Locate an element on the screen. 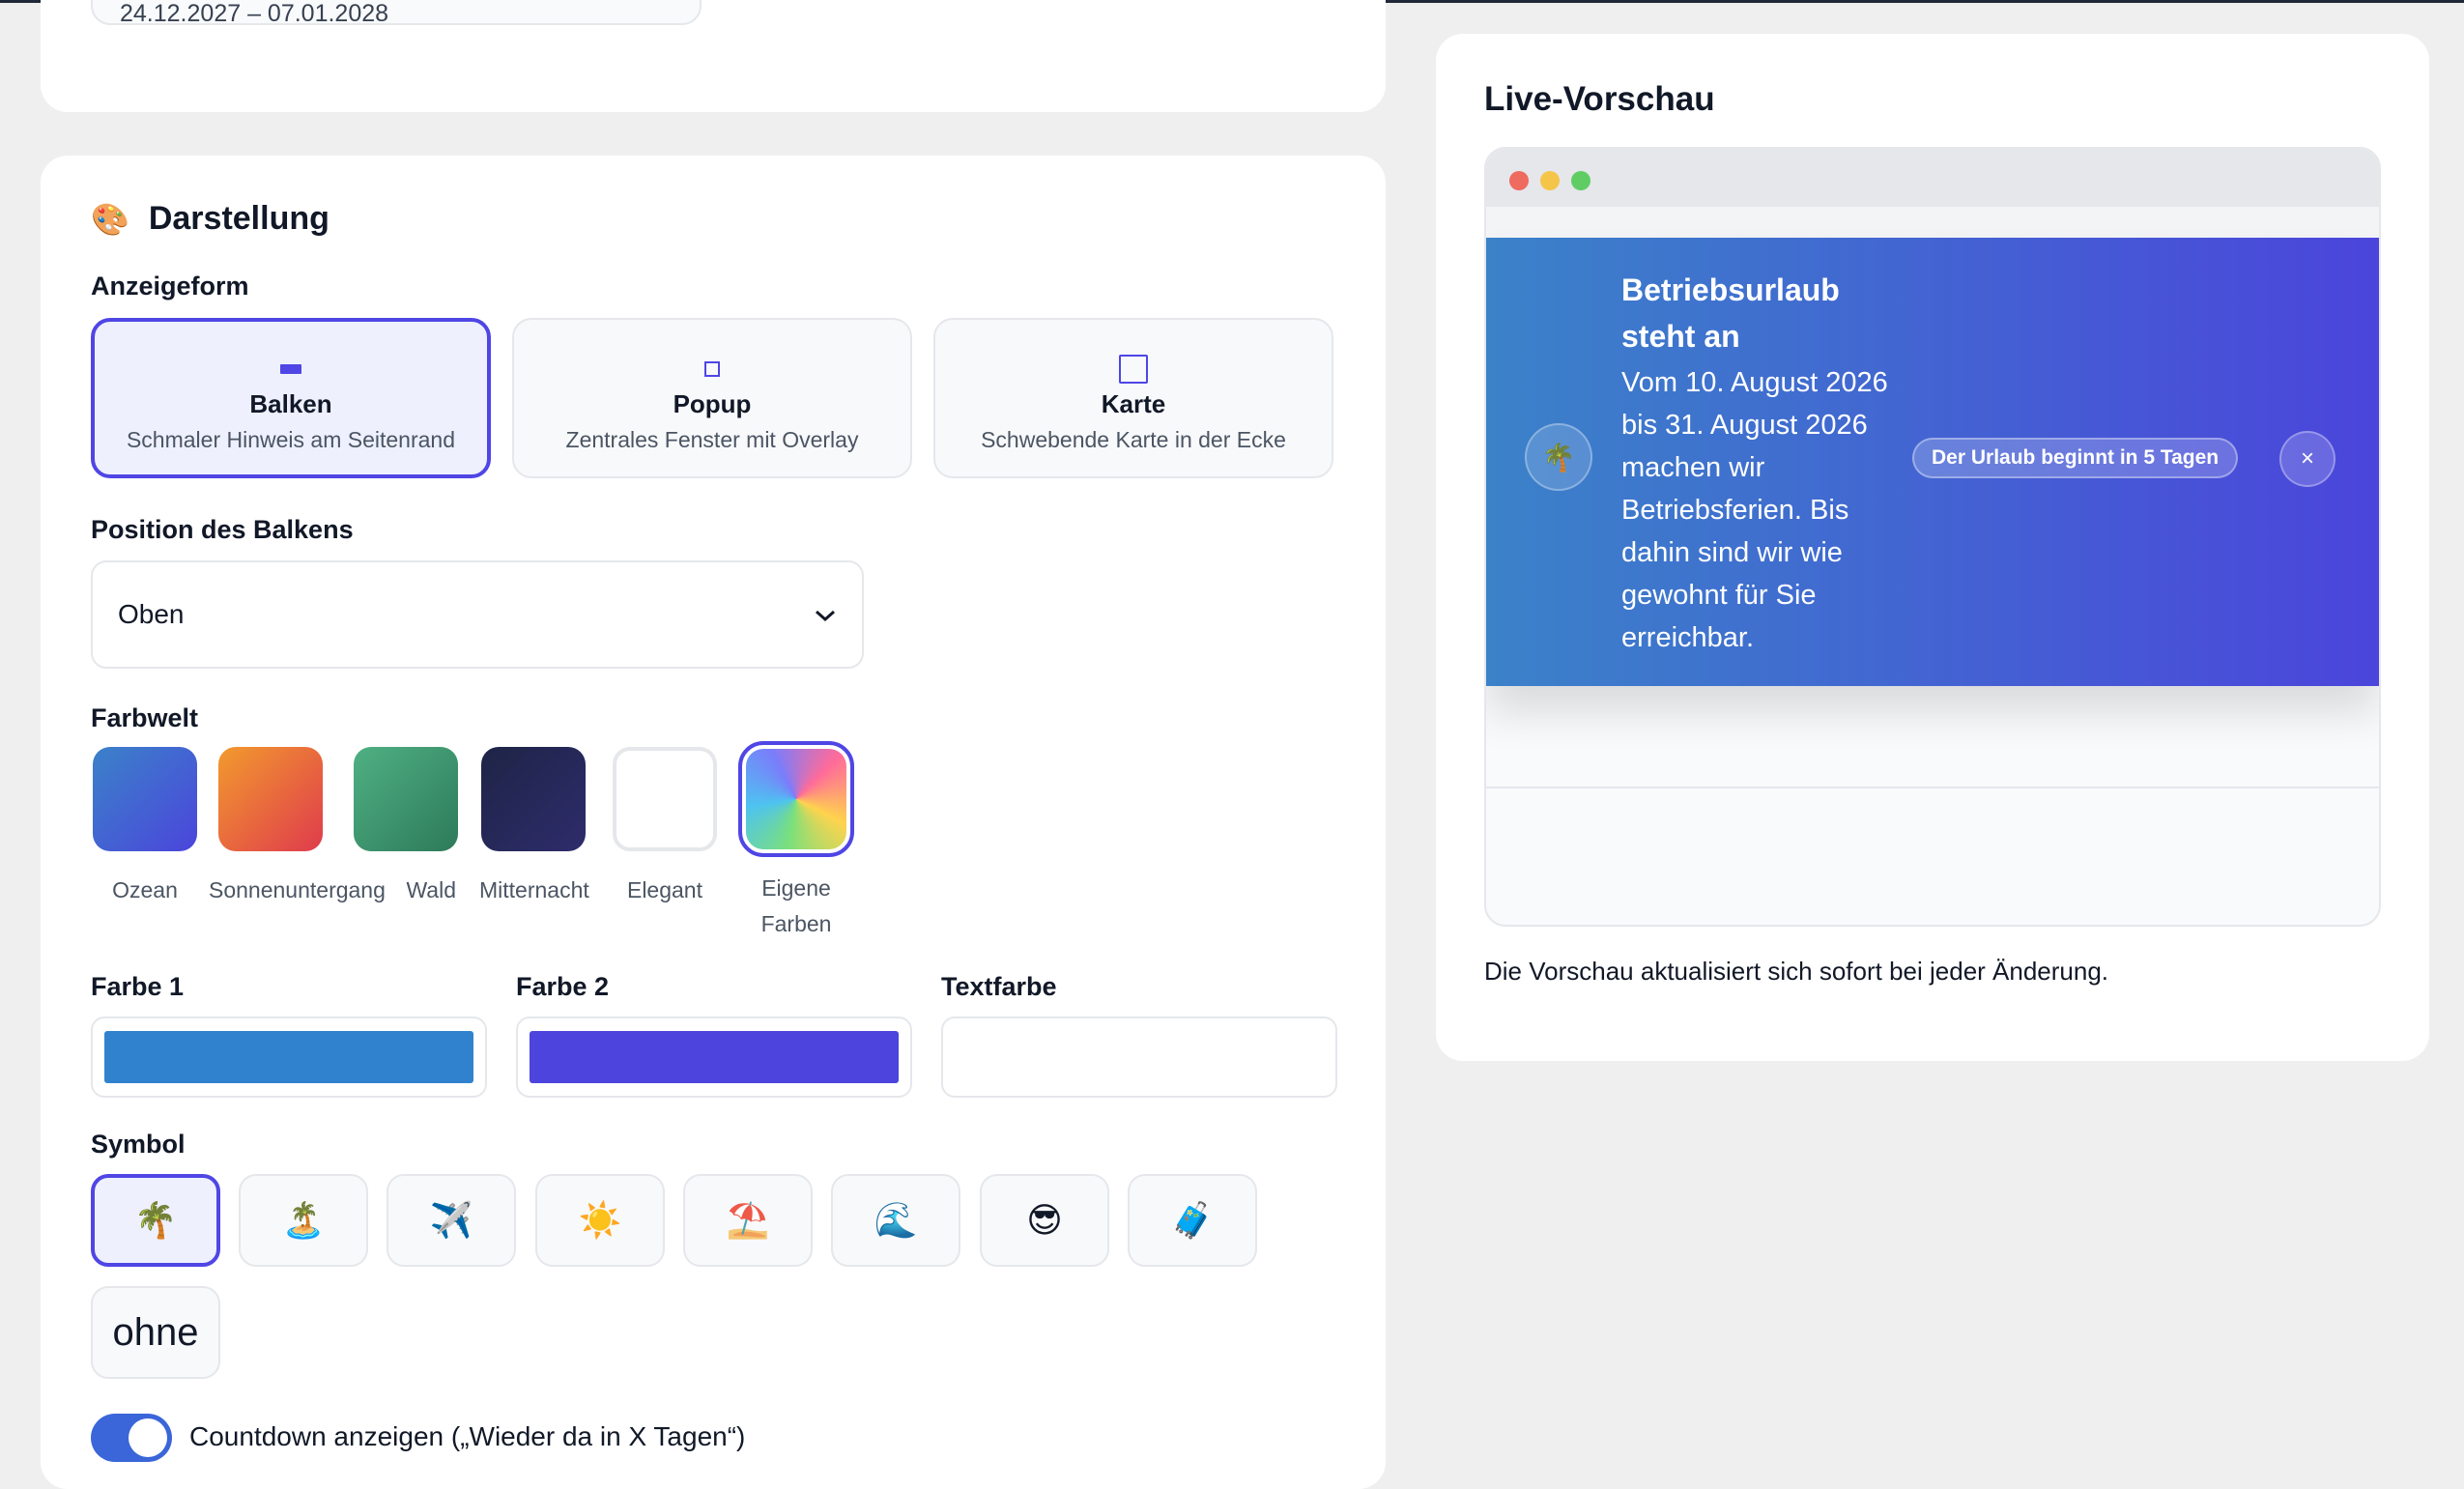  sunglasses-icon: 😎 is located at coordinates (1044, 1220).